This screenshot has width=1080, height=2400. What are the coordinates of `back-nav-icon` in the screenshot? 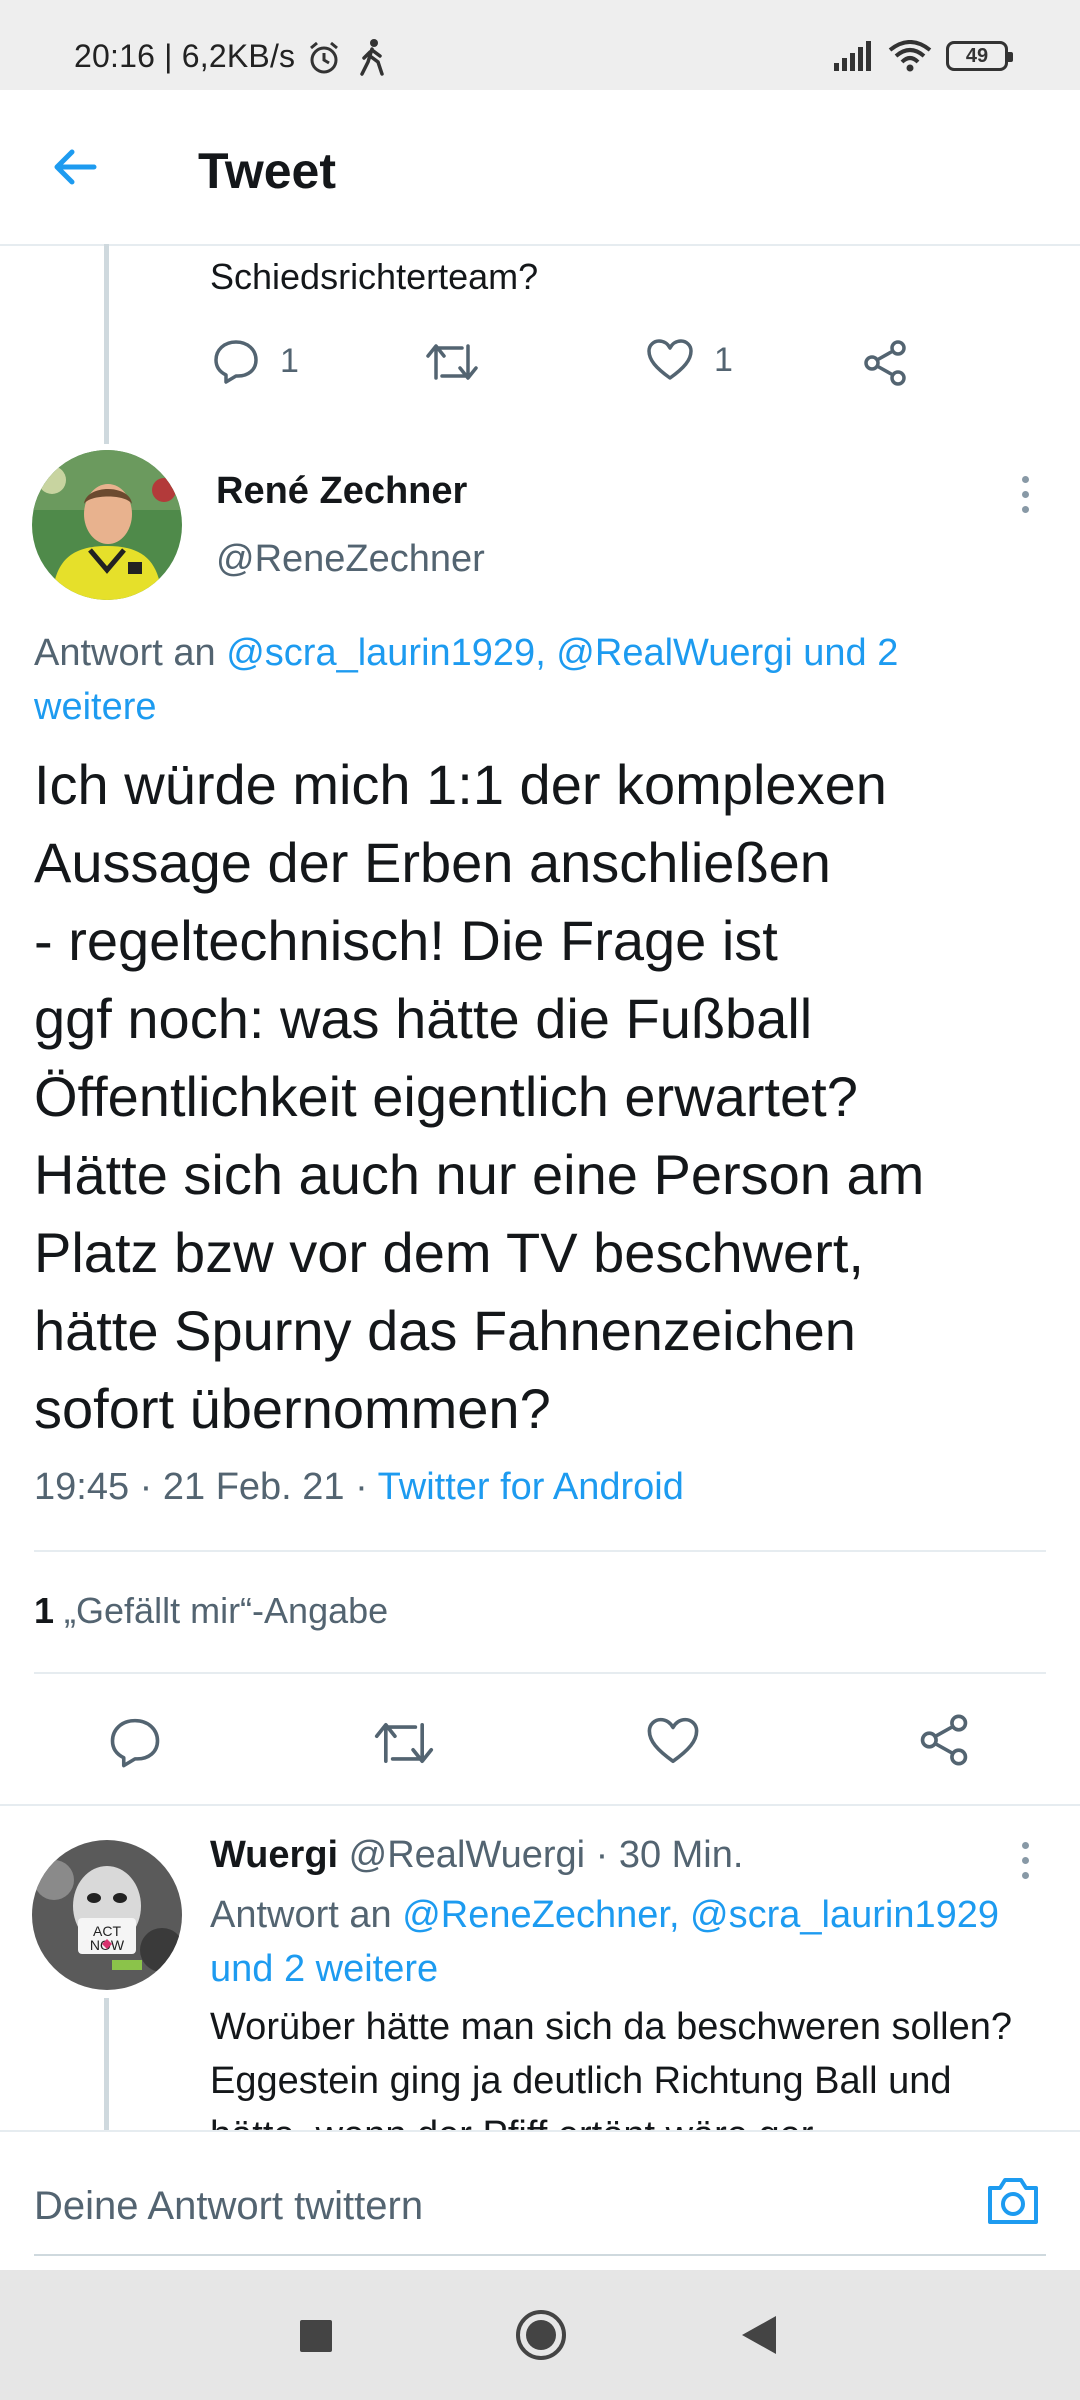 It's located at (759, 2335).